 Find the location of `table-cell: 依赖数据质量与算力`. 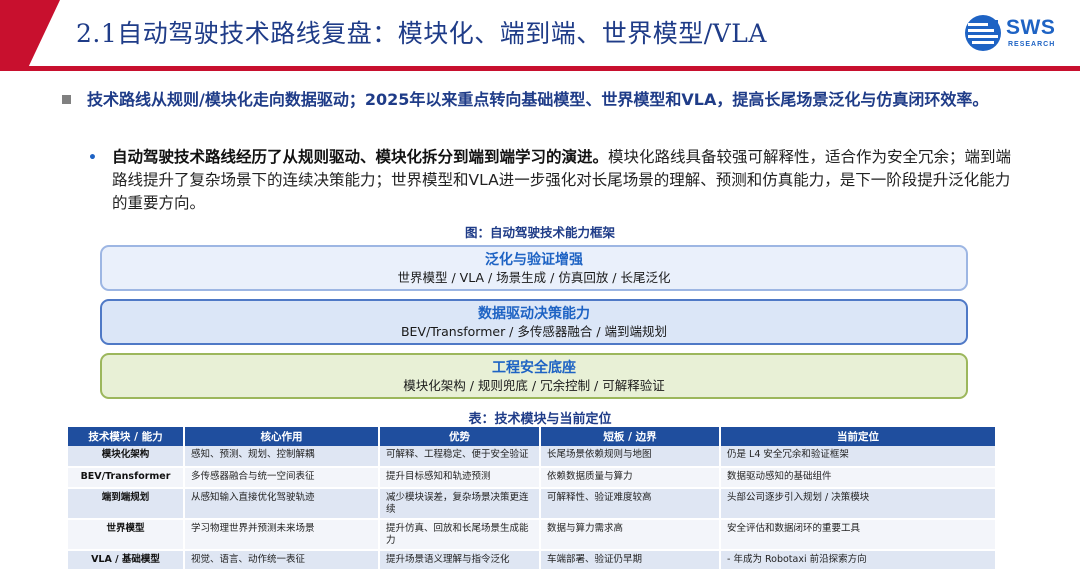

table-cell: 依赖数据质量与算力 is located at coordinates (630, 478).